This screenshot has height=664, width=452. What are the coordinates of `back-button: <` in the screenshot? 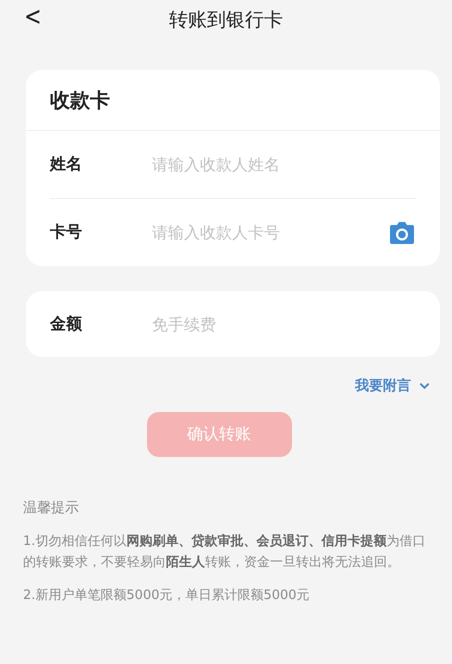 It's located at (32, 17).